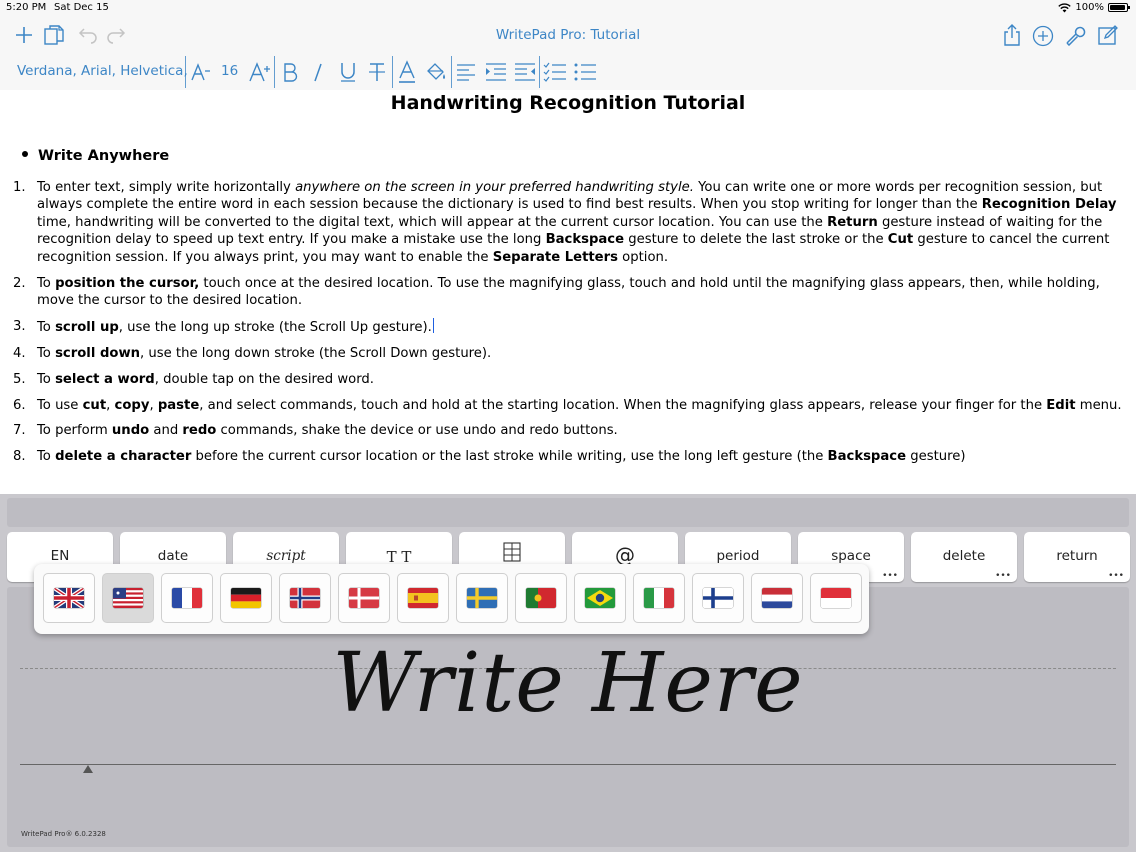  Describe the element at coordinates (19, 187) in the screenshot. I see `list-number: 1.` at that location.